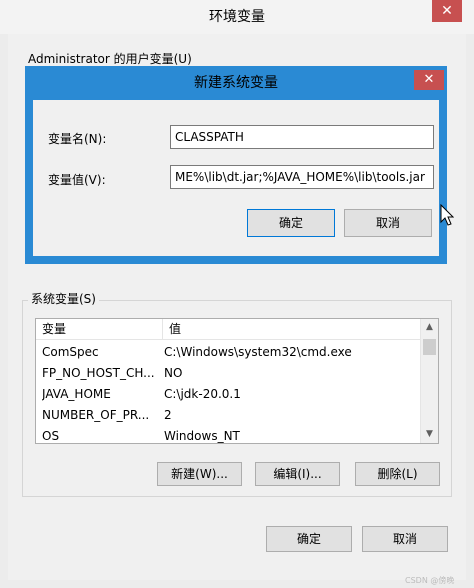 The image size is (474, 588). What do you see at coordinates (302, 177) in the screenshot?
I see `variable-value-input: ME%\lib\dt.jar;%JAVA_HOME%\lib\tools.jar` at bounding box center [302, 177].